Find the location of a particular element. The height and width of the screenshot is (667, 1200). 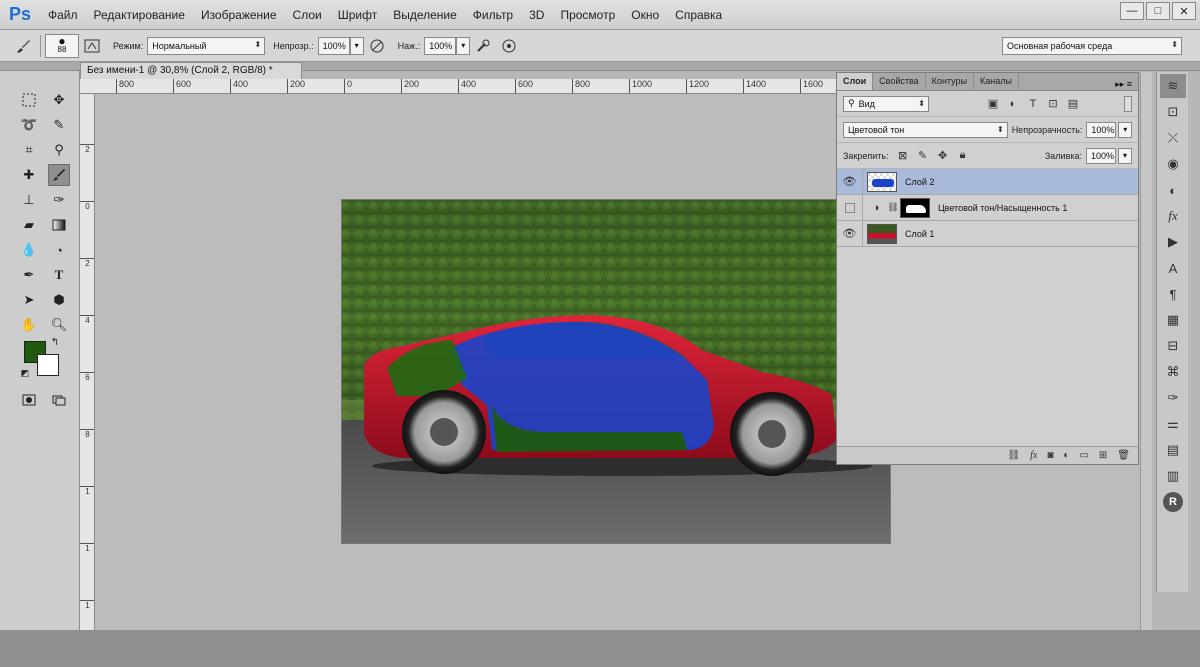

filter-shape-icon: ⊡ is located at coordinates (1053, 104).